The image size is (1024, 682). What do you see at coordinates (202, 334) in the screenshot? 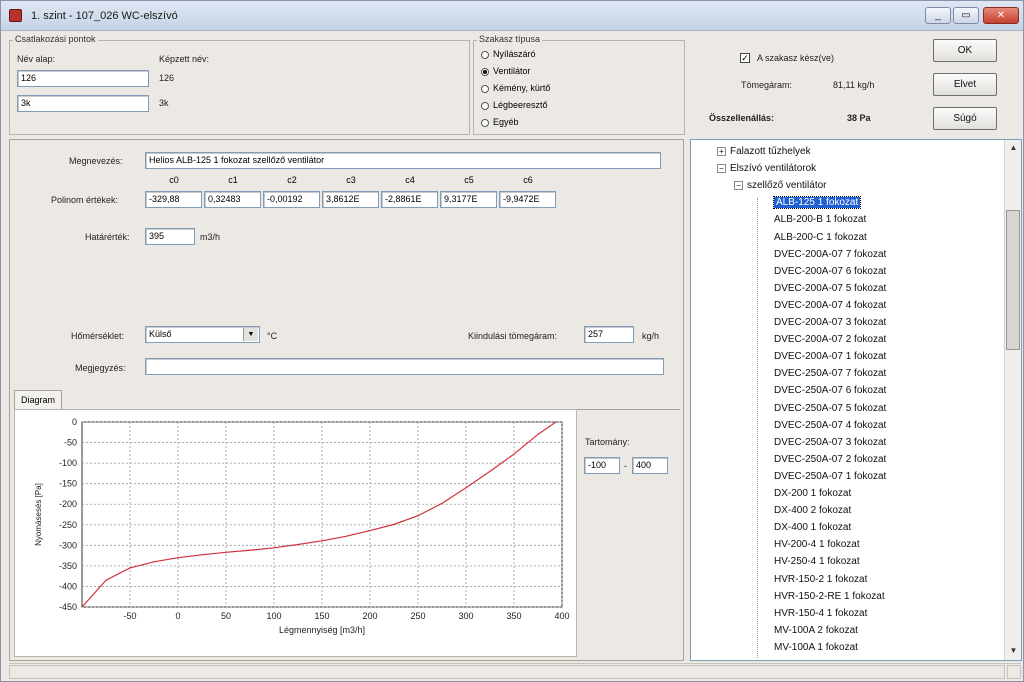
I see `temp-select: Külső ▼` at bounding box center [202, 334].